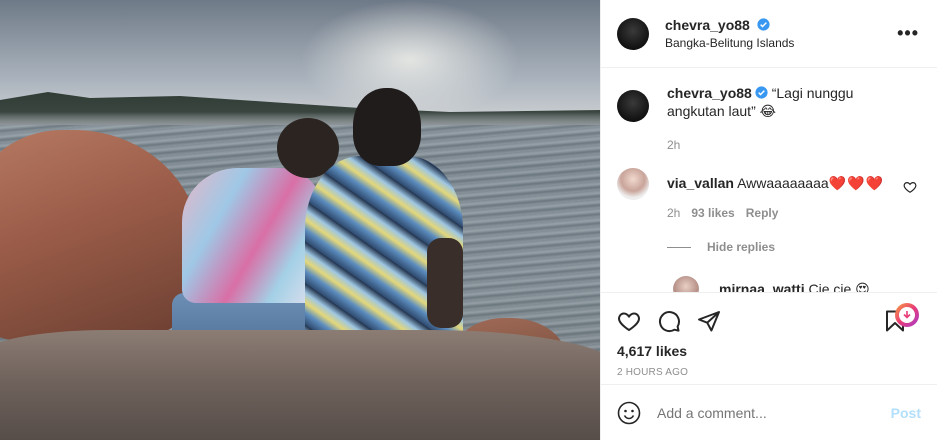 The width and height of the screenshot is (937, 440). What do you see at coordinates (686, 284) in the screenshot?
I see `reply-author-avatar` at bounding box center [686, 284].